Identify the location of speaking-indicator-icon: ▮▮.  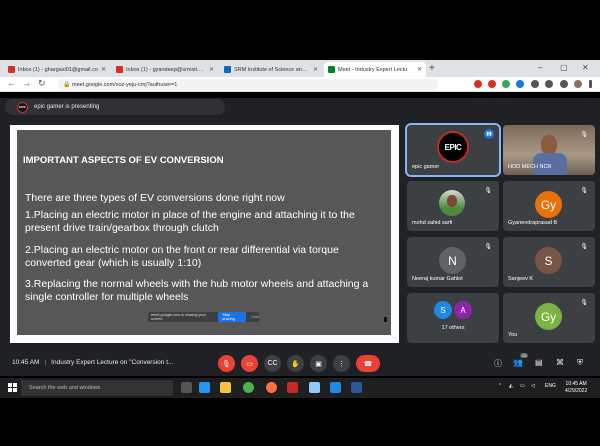
(489, 134).